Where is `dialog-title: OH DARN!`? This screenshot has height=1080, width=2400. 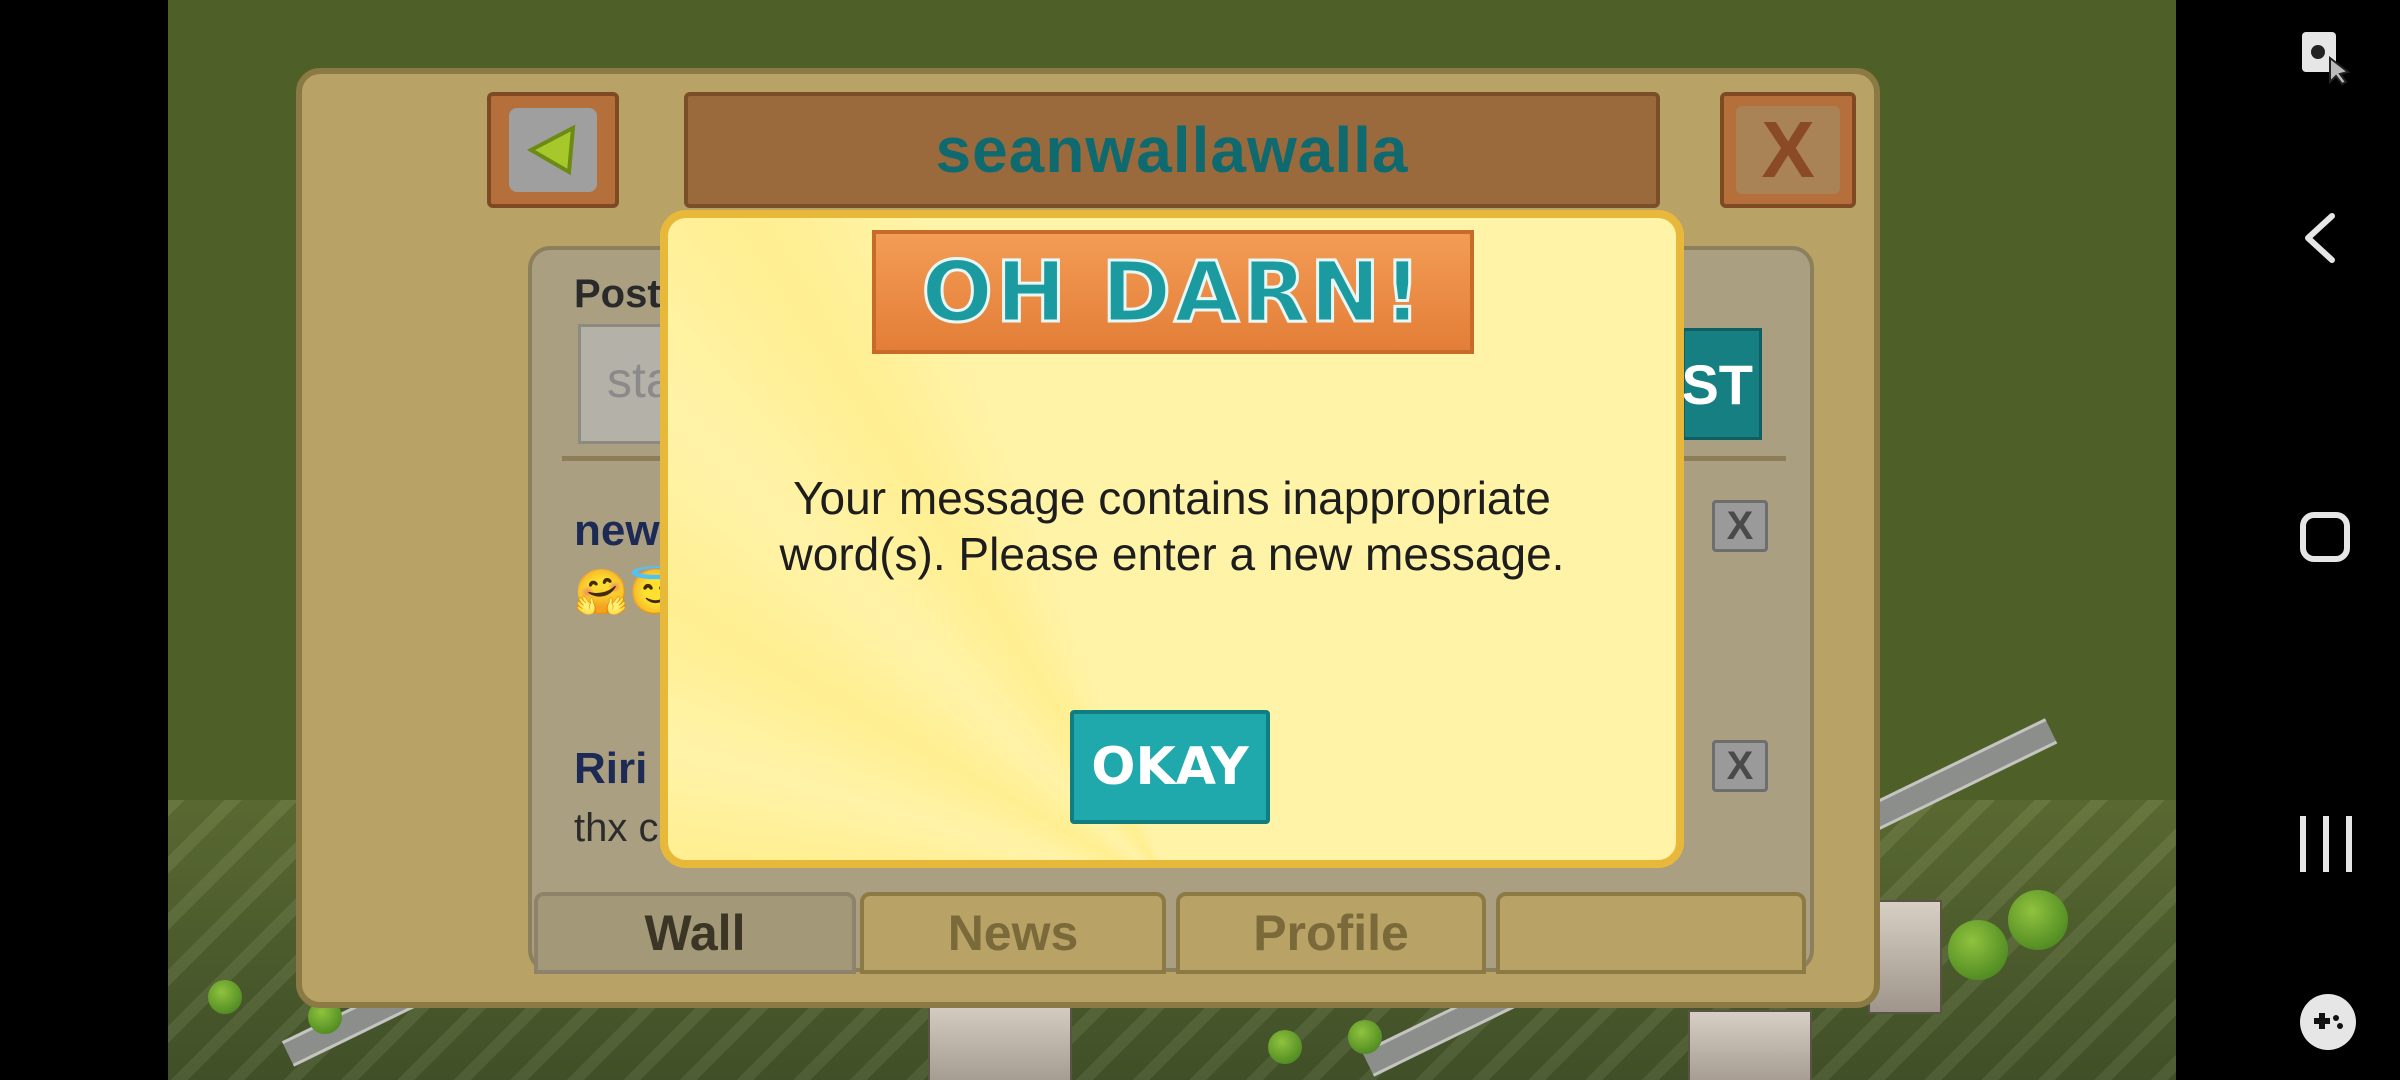 dialog-title: OH DARN! is located at coordinates (1172, 292).